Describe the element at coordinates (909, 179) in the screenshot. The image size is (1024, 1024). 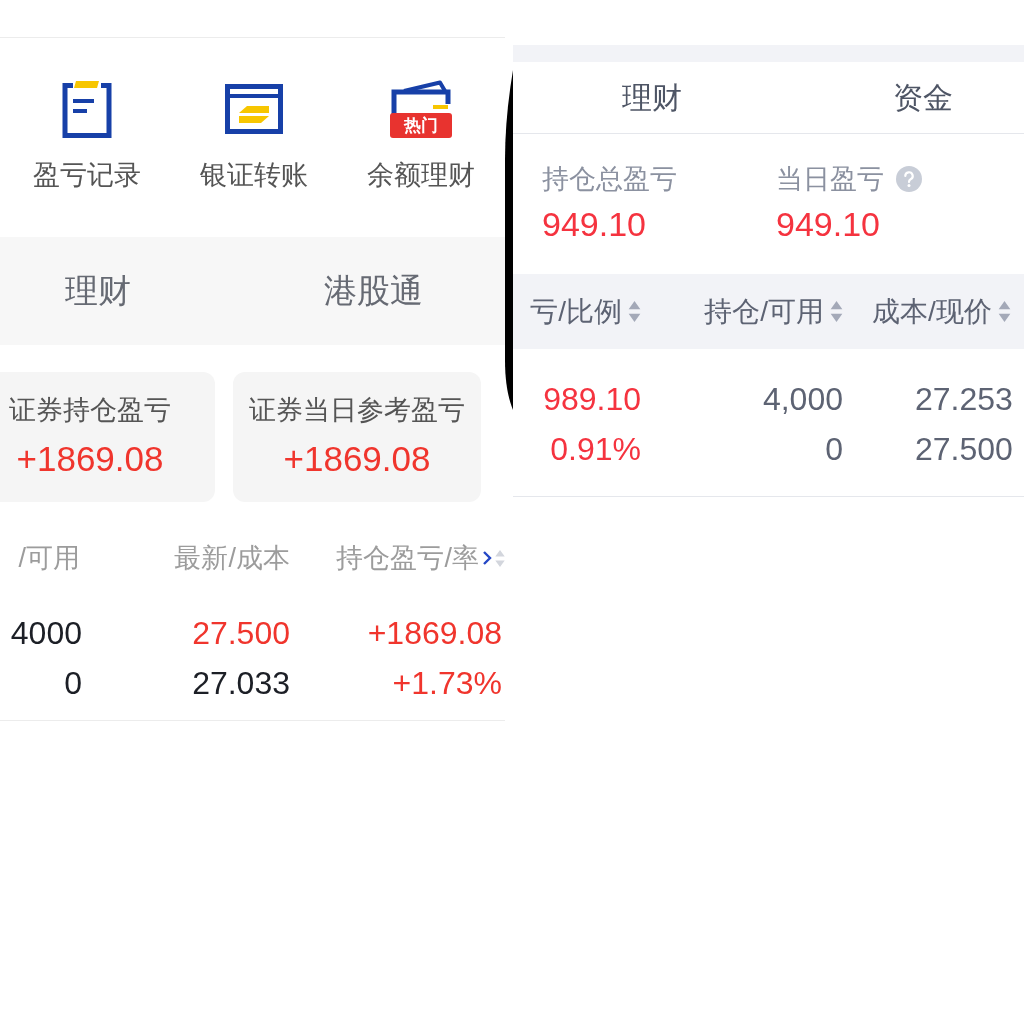
I see `help-icon` at that location.